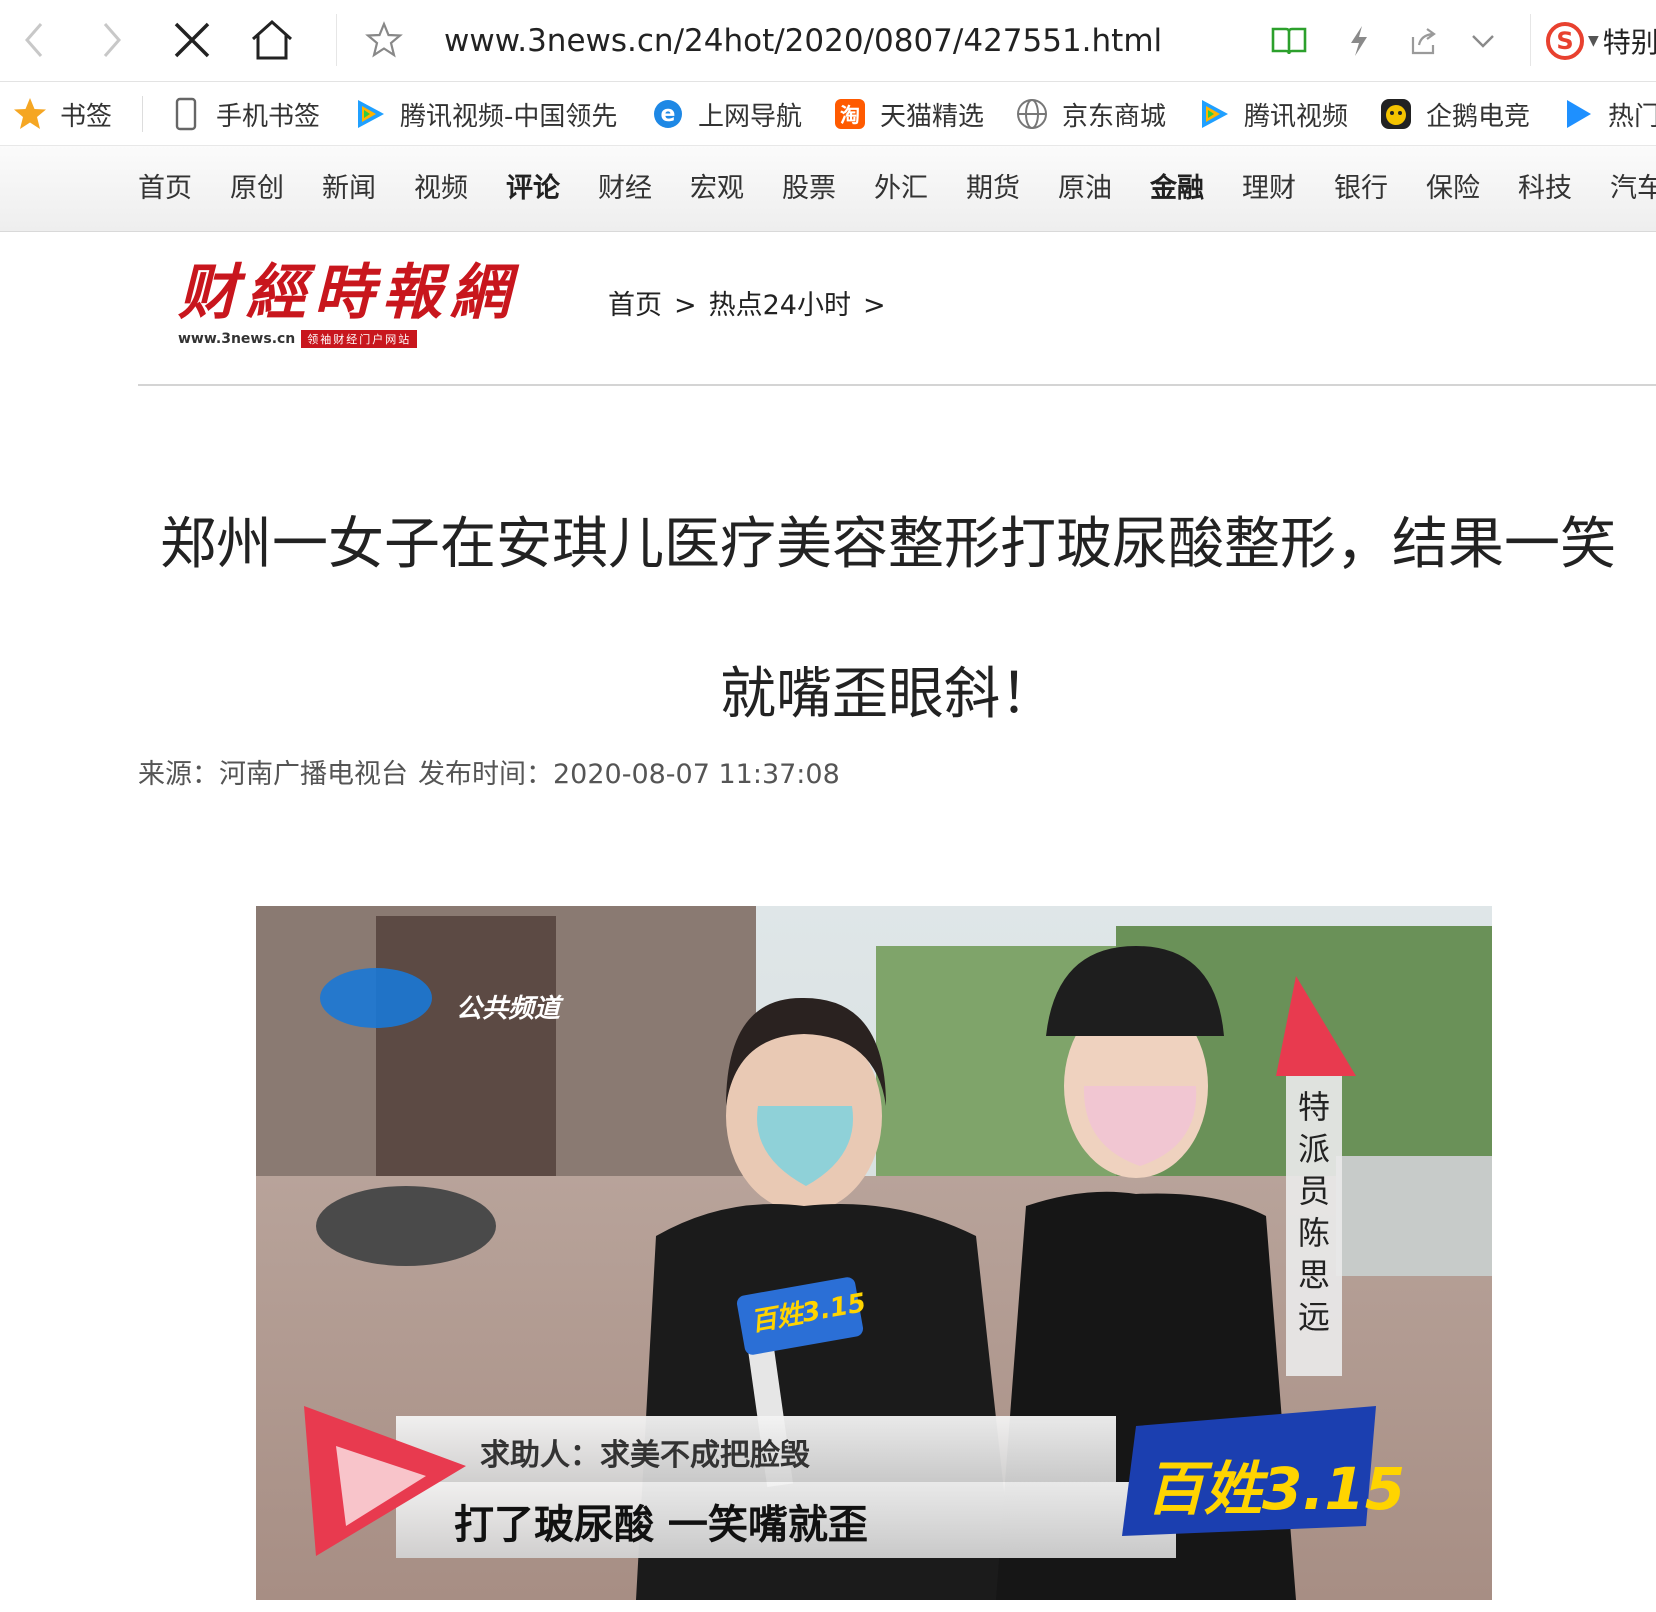  Describe the element at coordinates (1396, 114) in the screenshot. I see `penguin-icon` at that location.